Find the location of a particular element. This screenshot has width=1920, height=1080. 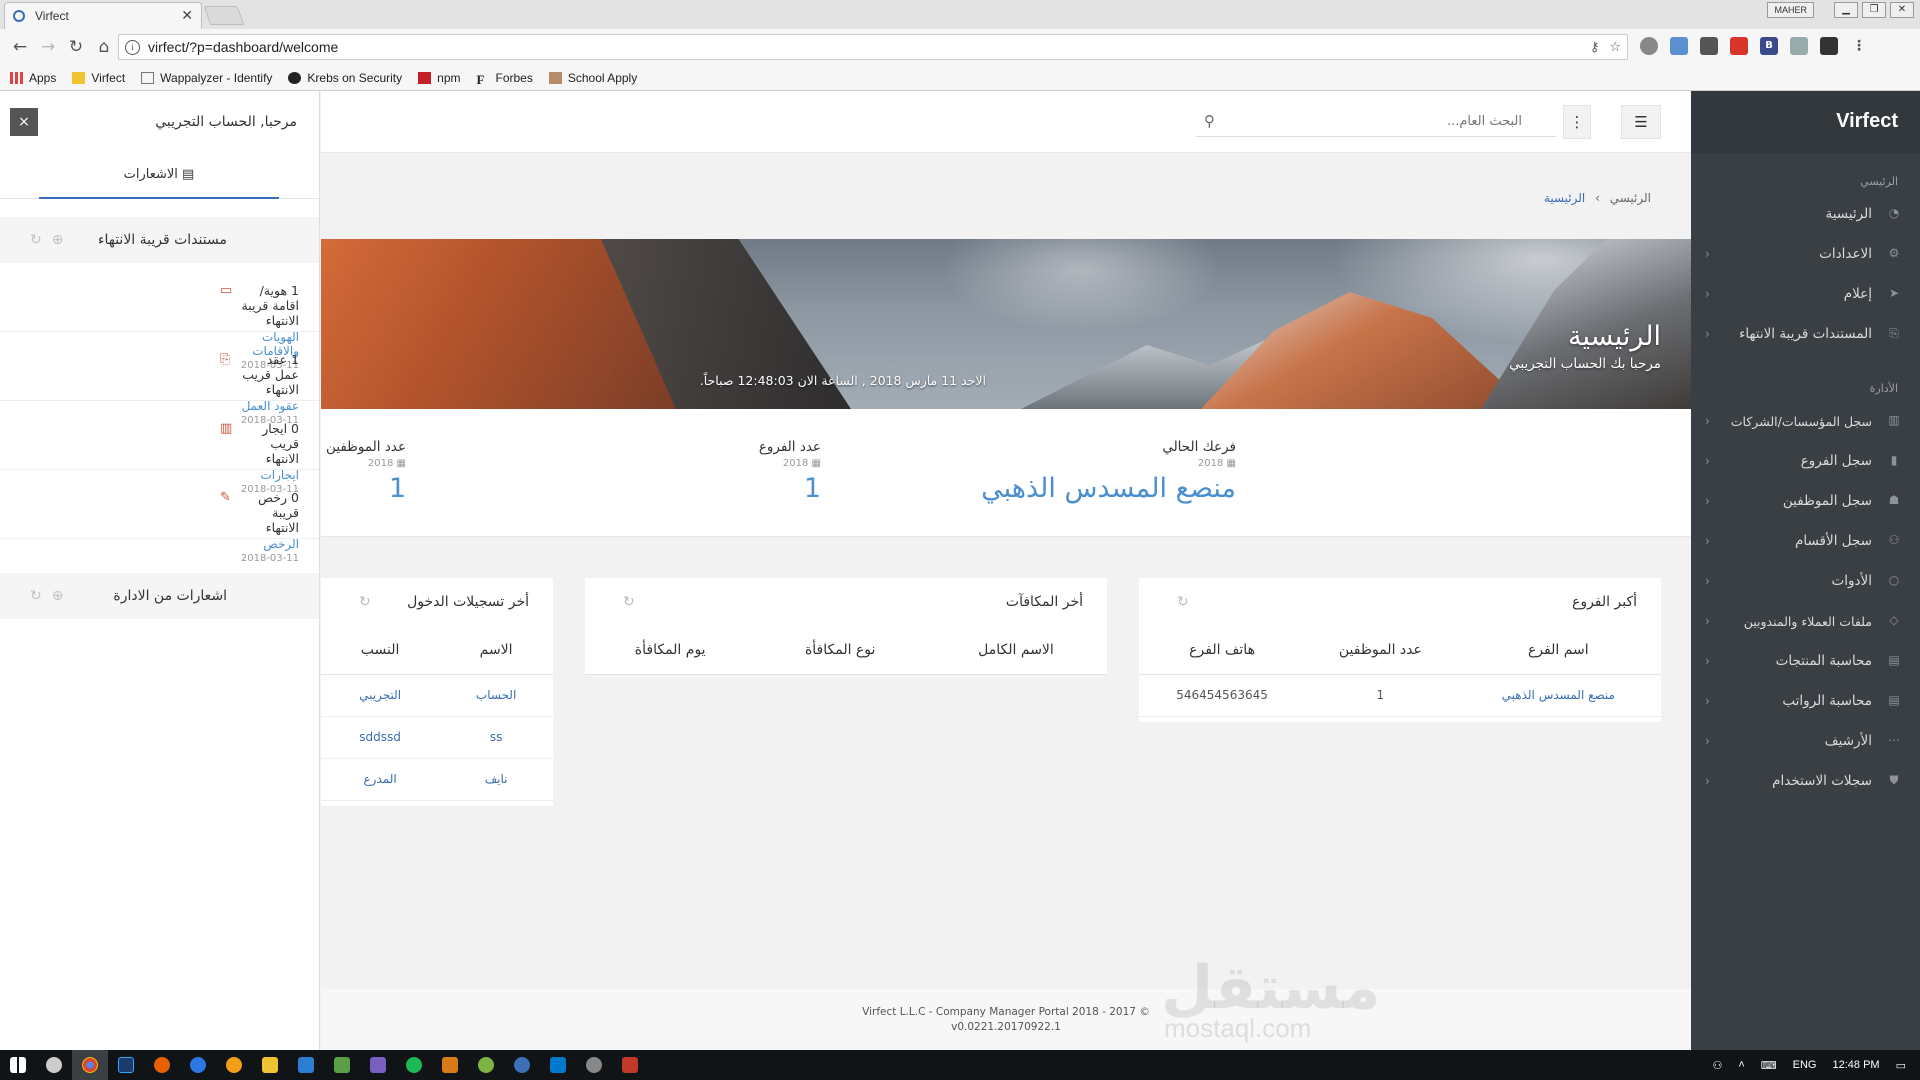

extension-icon: B is located at coordinates (1769, 46).